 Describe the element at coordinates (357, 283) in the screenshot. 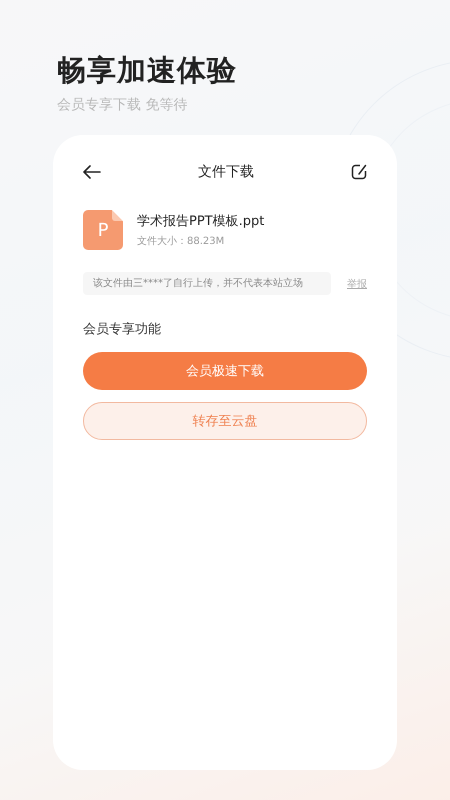

I see `report-link: 举报` at that location.